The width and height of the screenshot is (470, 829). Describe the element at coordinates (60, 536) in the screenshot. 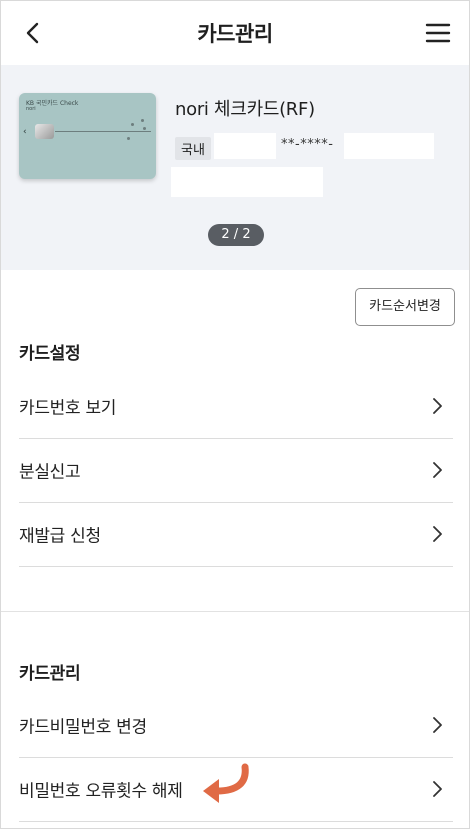

I see `list-item-label: 재발급 신청` at that location.